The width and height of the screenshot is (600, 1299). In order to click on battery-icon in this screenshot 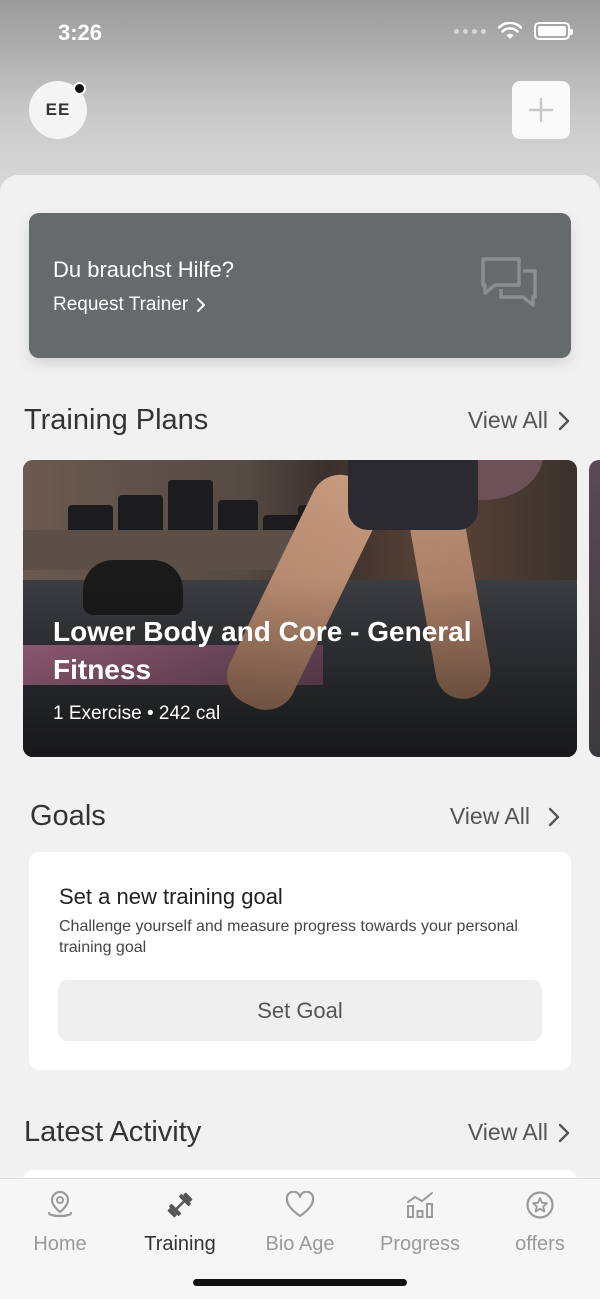, I will do `click(553, 31)`.